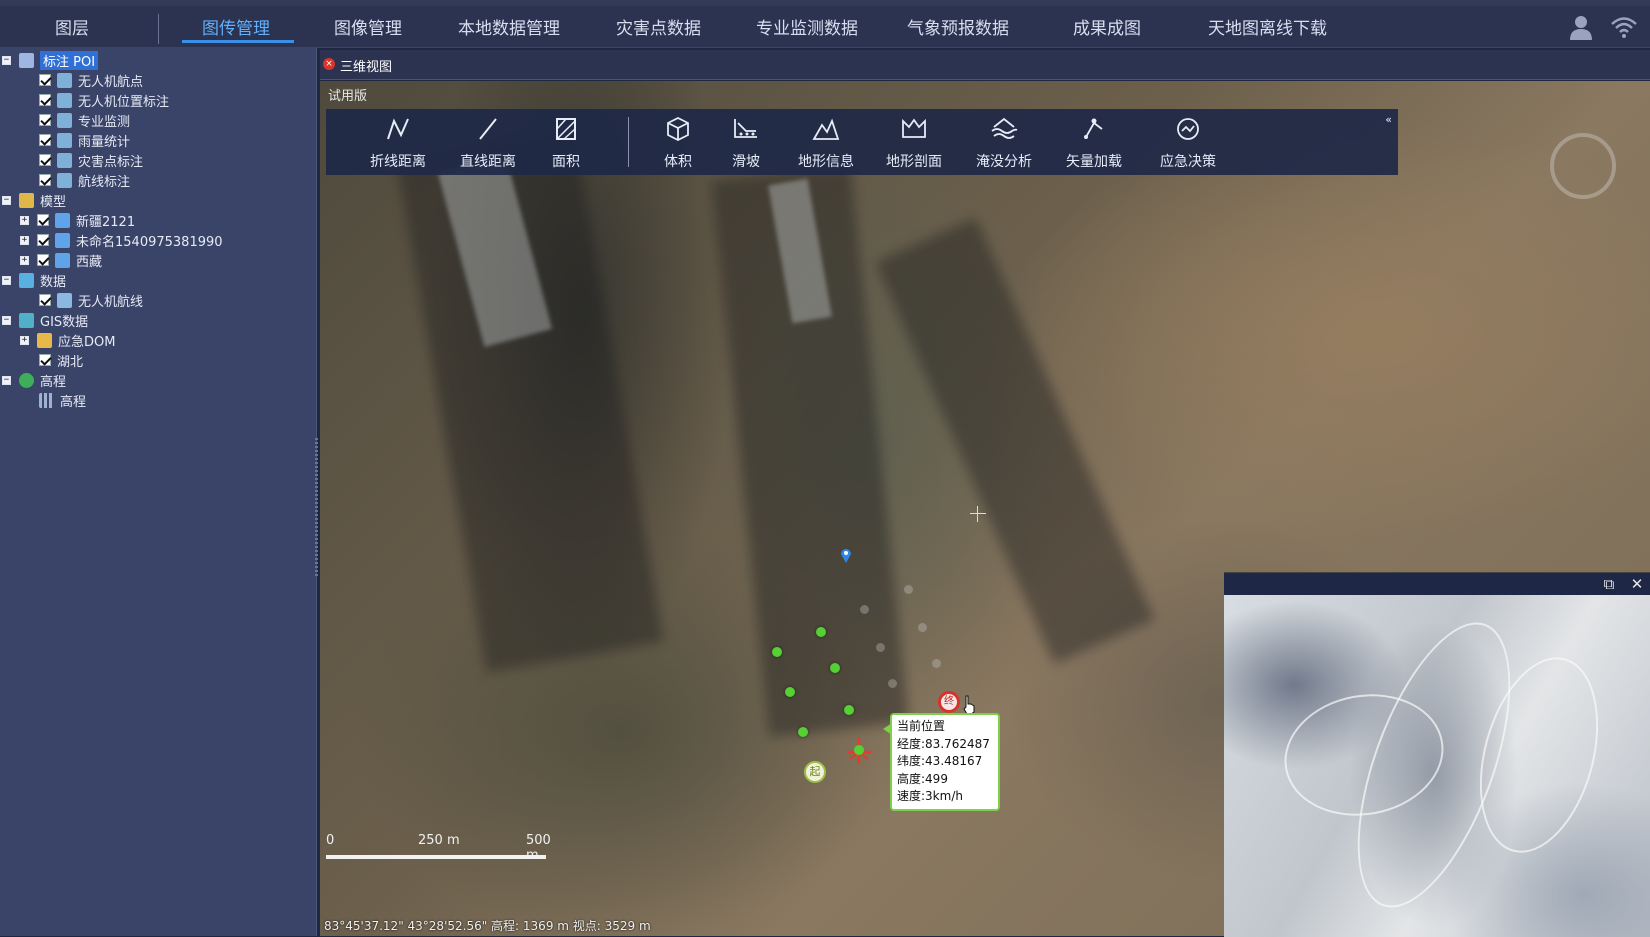 Image resolution: width=1650 pixels, height=937 pixels. I want to click on tooltip-speed: 速度:3km/h, so click(930, 796).